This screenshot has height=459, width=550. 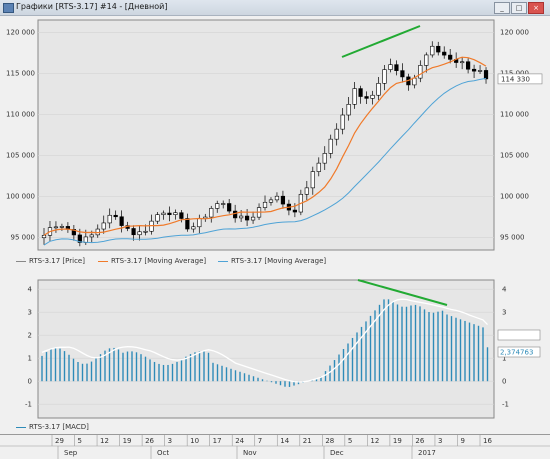 I want to click on time-axis-day-label: 12, so click(x=104, y=441).